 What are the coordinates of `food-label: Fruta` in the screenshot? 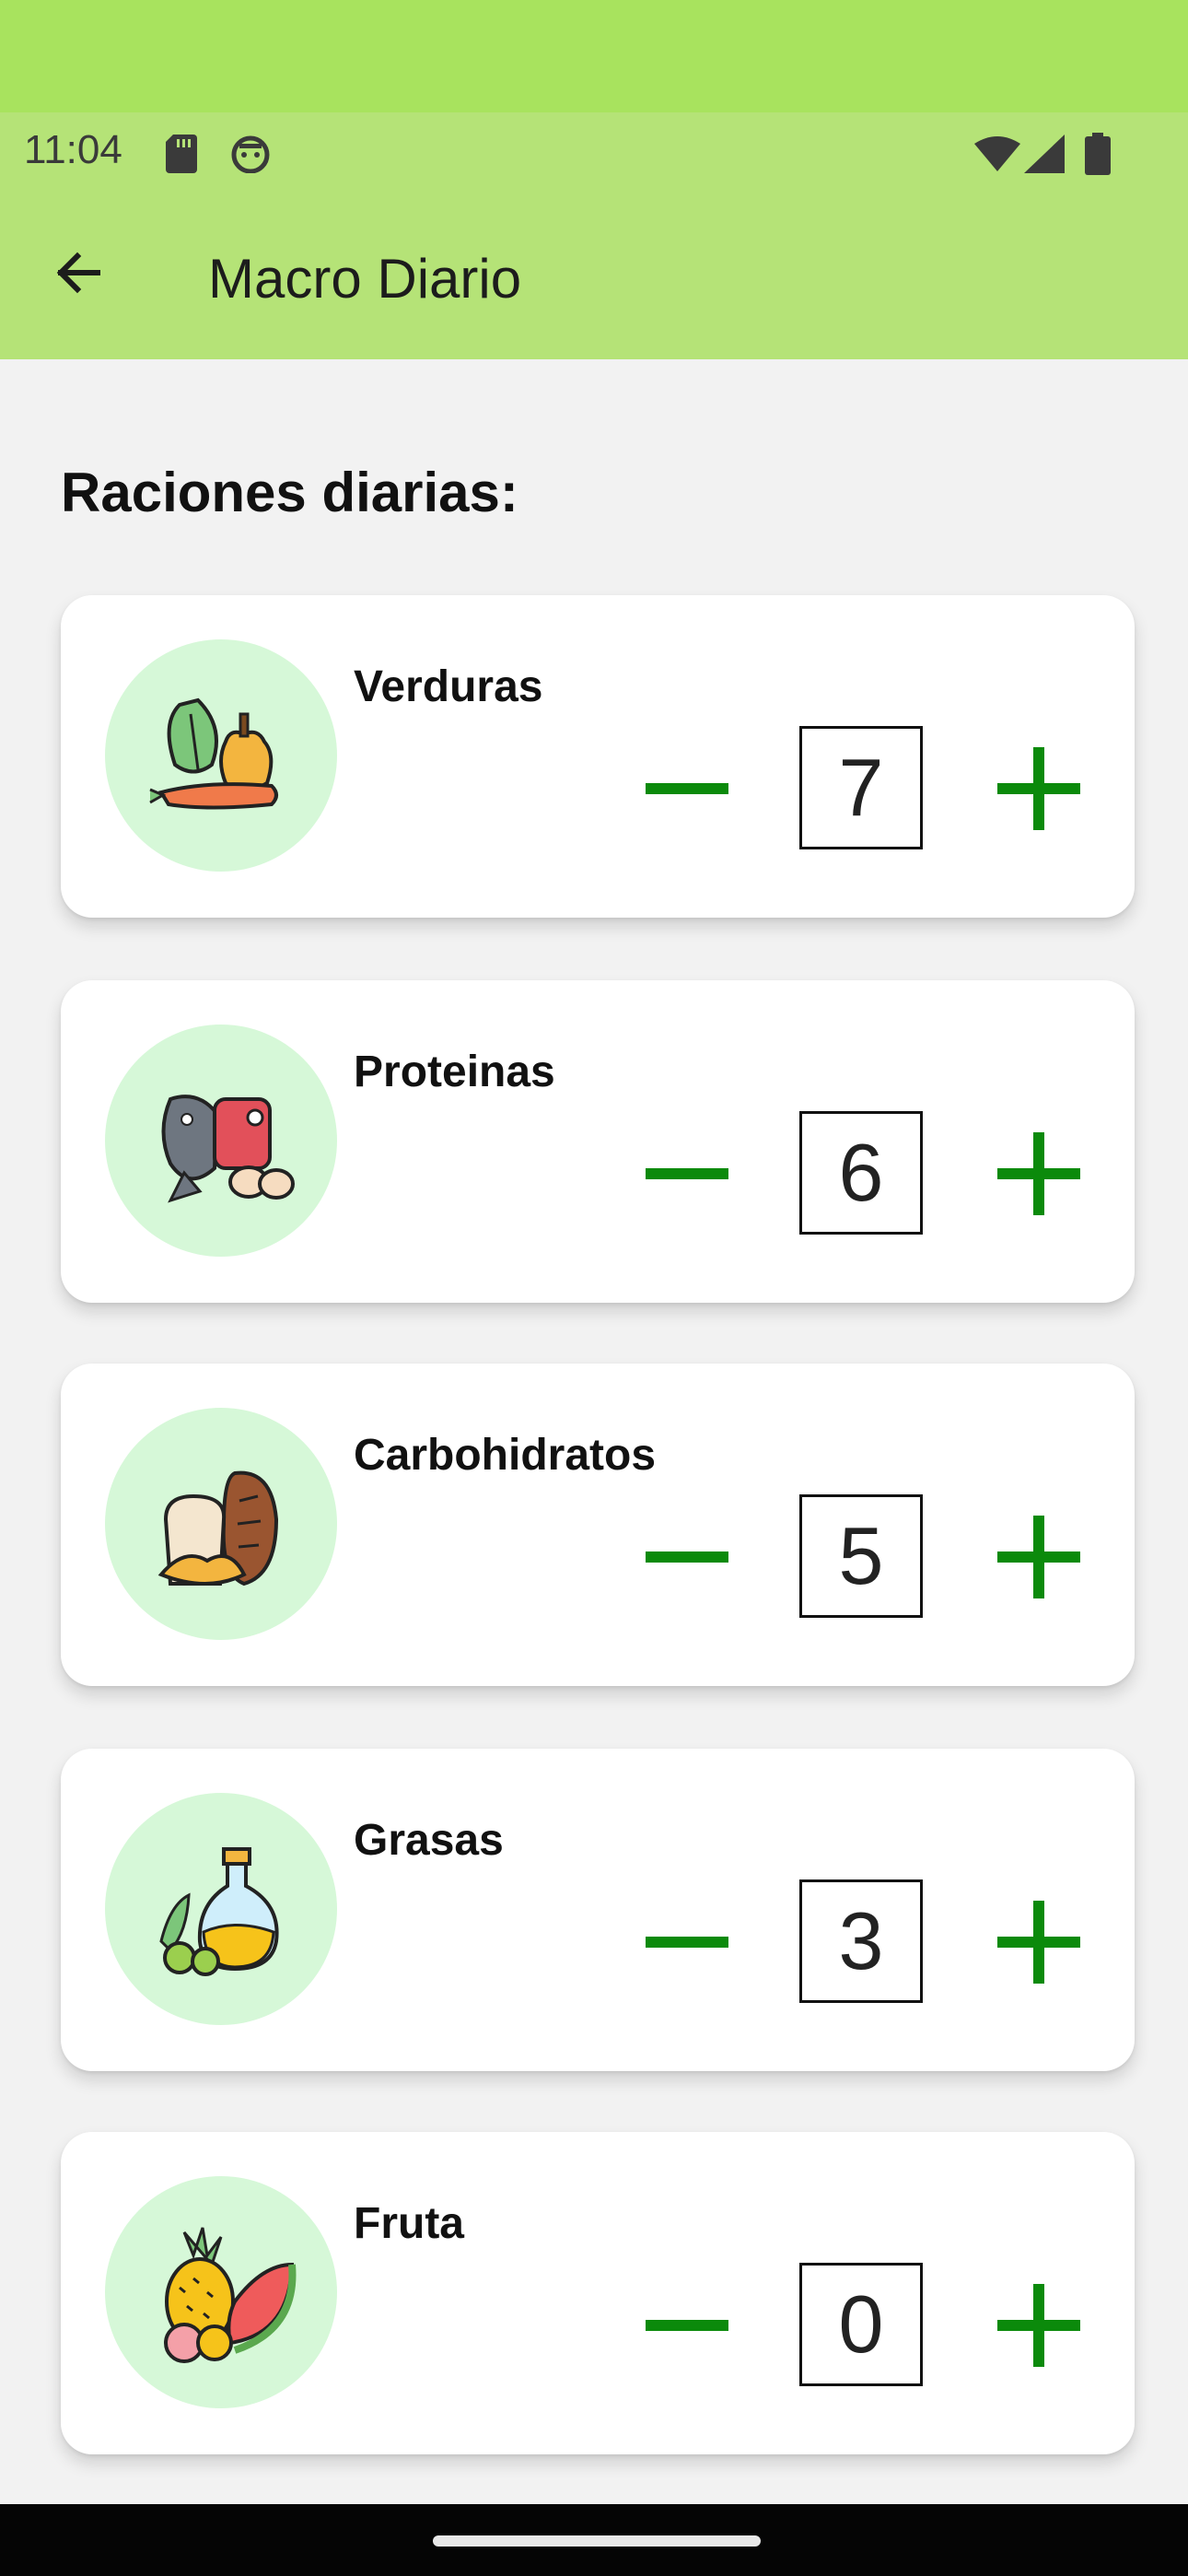 It's located at (409, 2223).